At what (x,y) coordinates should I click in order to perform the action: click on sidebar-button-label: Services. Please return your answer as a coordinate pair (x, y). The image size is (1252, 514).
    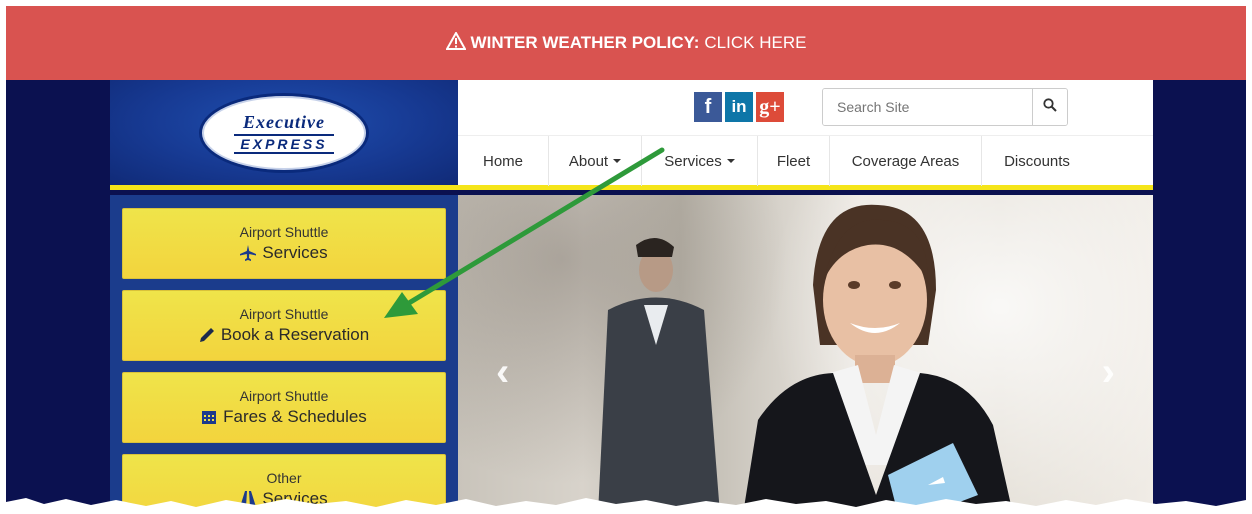
    Looking at the image, I should click on (295, 252).